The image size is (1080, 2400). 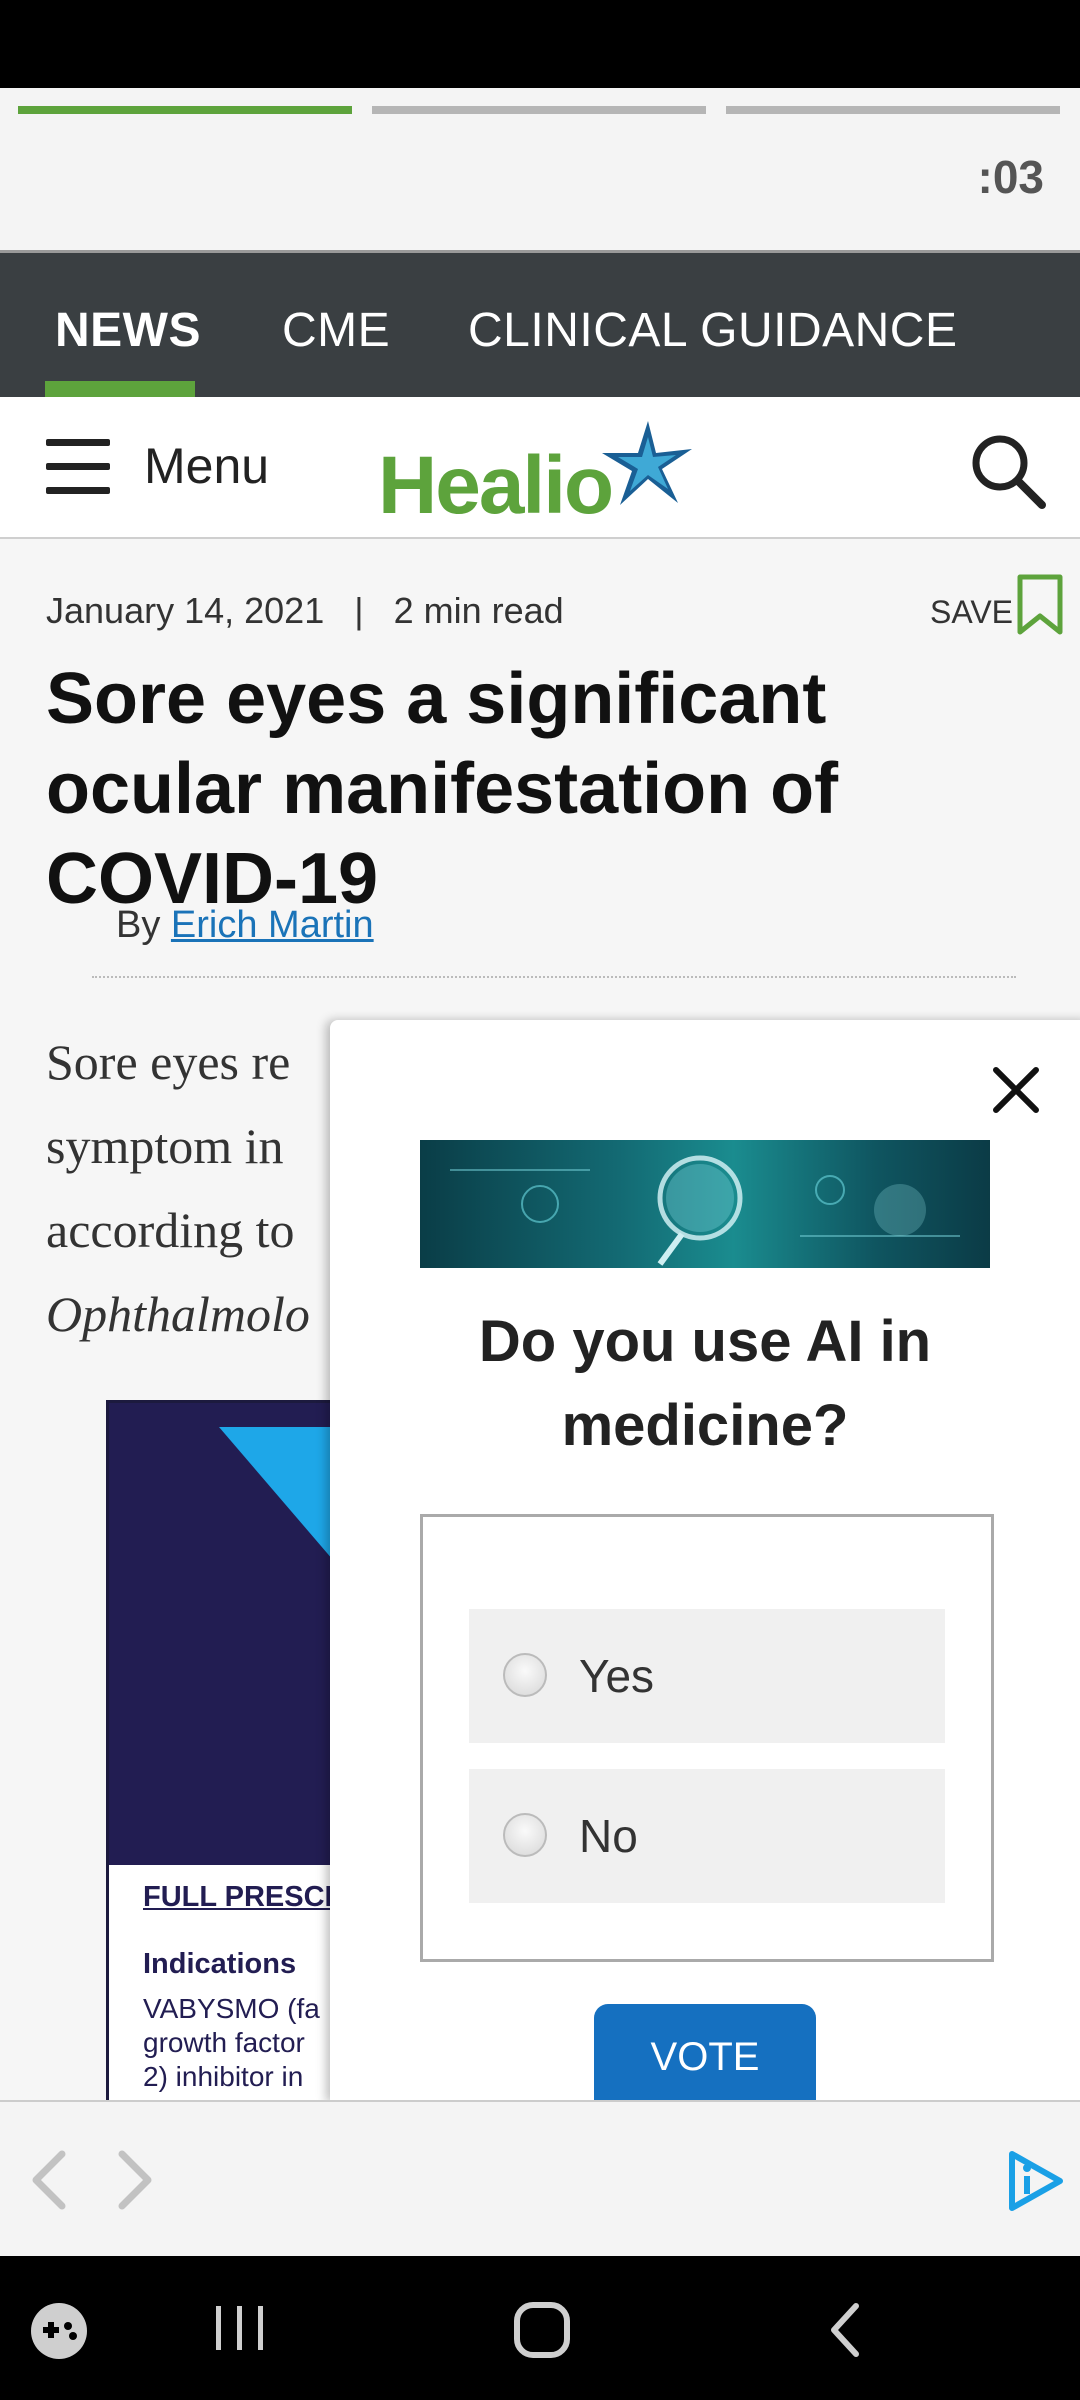 I want to click on browser-bottom-bar, so click(x=540, y=2179).